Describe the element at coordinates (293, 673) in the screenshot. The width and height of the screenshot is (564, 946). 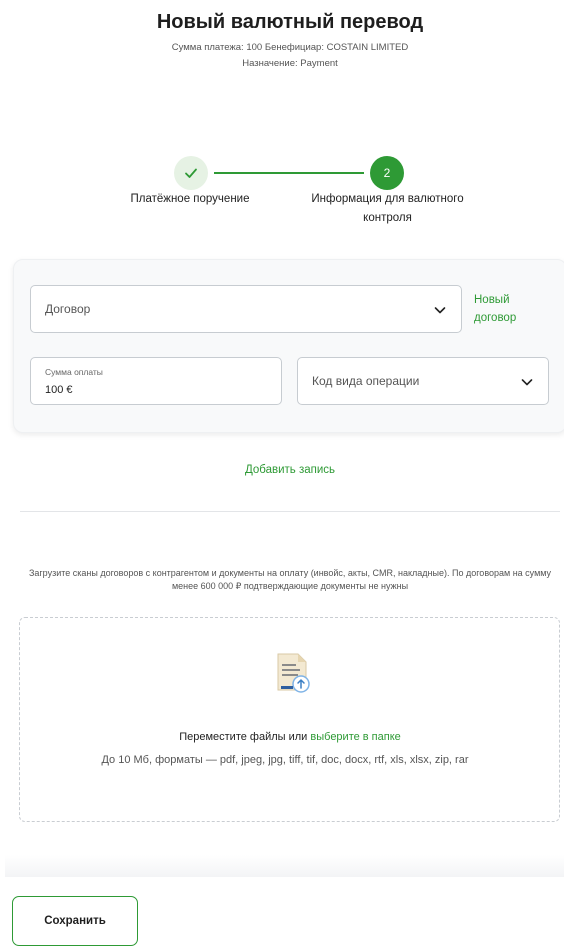
I see `document-upload-icon` at that location.